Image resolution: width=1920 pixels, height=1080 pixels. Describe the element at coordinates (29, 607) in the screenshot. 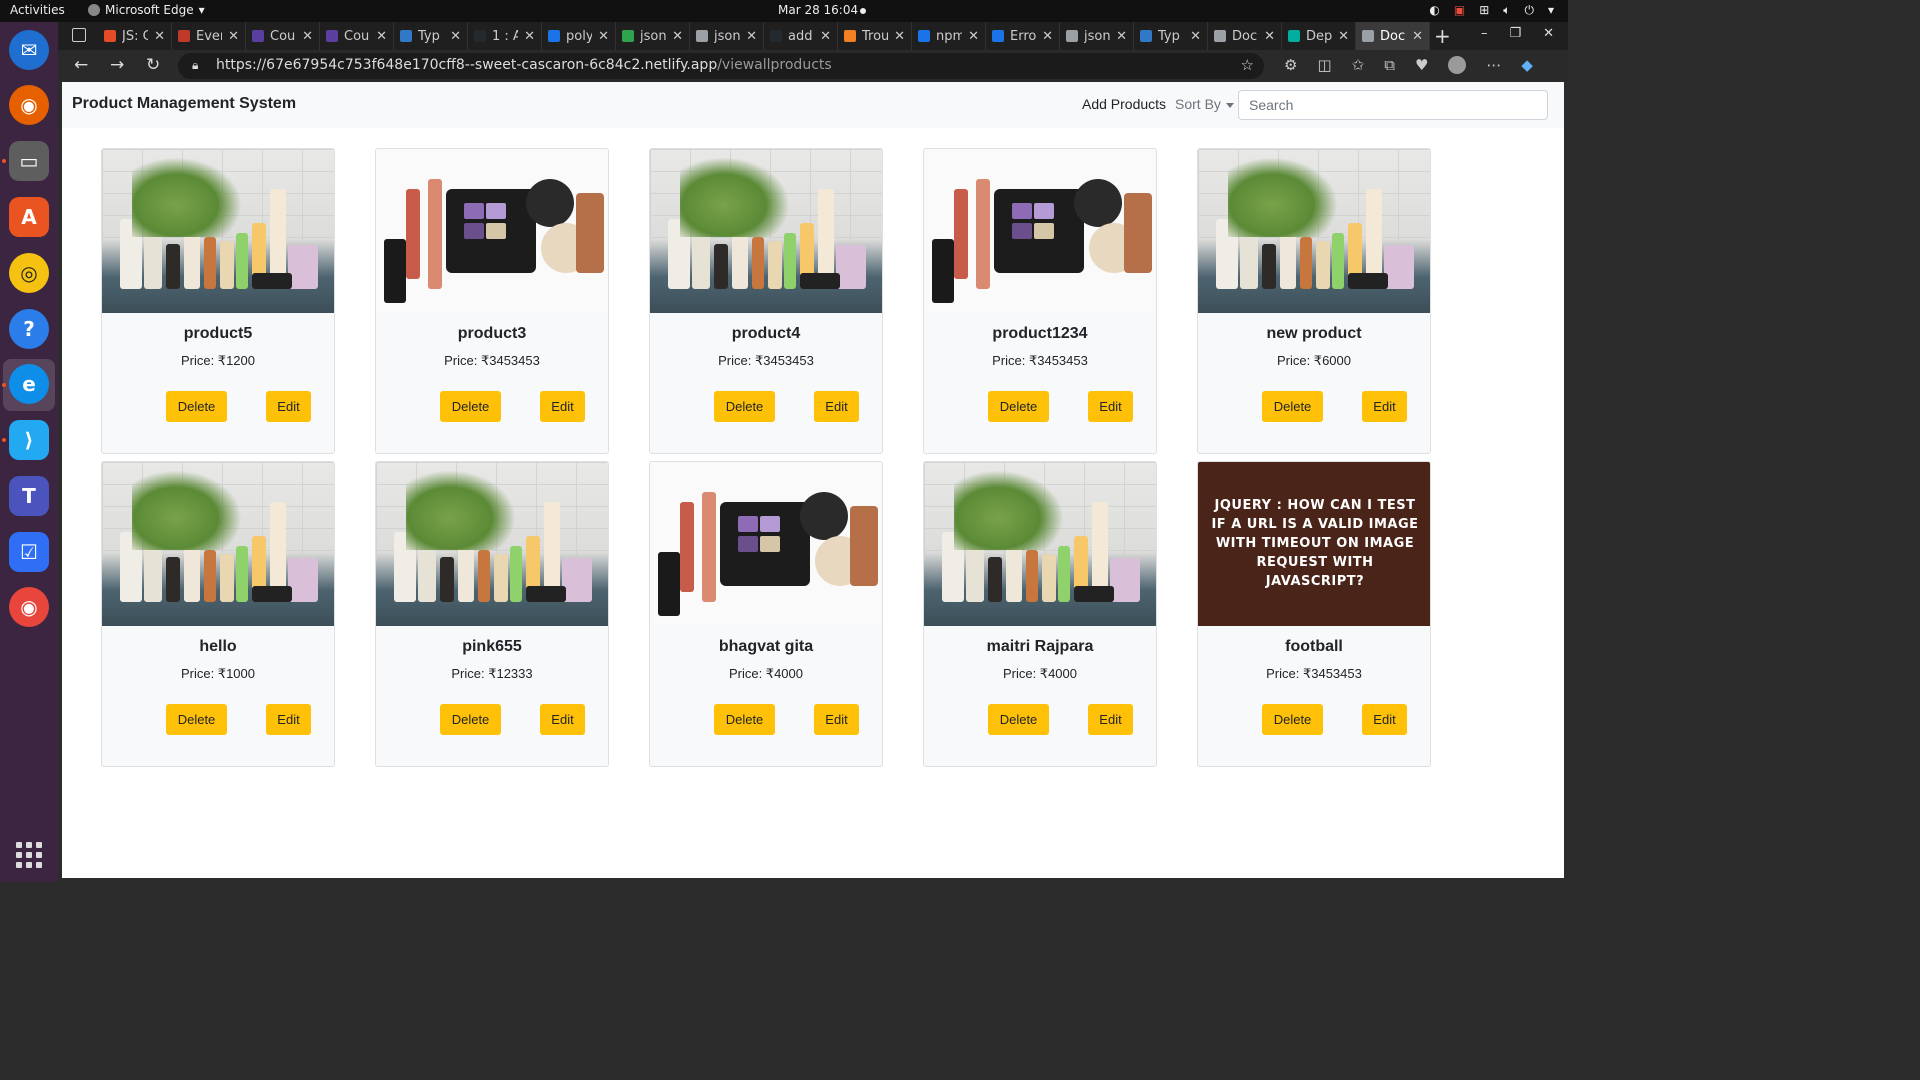

I see `chrome-icon: ◉` at that location.